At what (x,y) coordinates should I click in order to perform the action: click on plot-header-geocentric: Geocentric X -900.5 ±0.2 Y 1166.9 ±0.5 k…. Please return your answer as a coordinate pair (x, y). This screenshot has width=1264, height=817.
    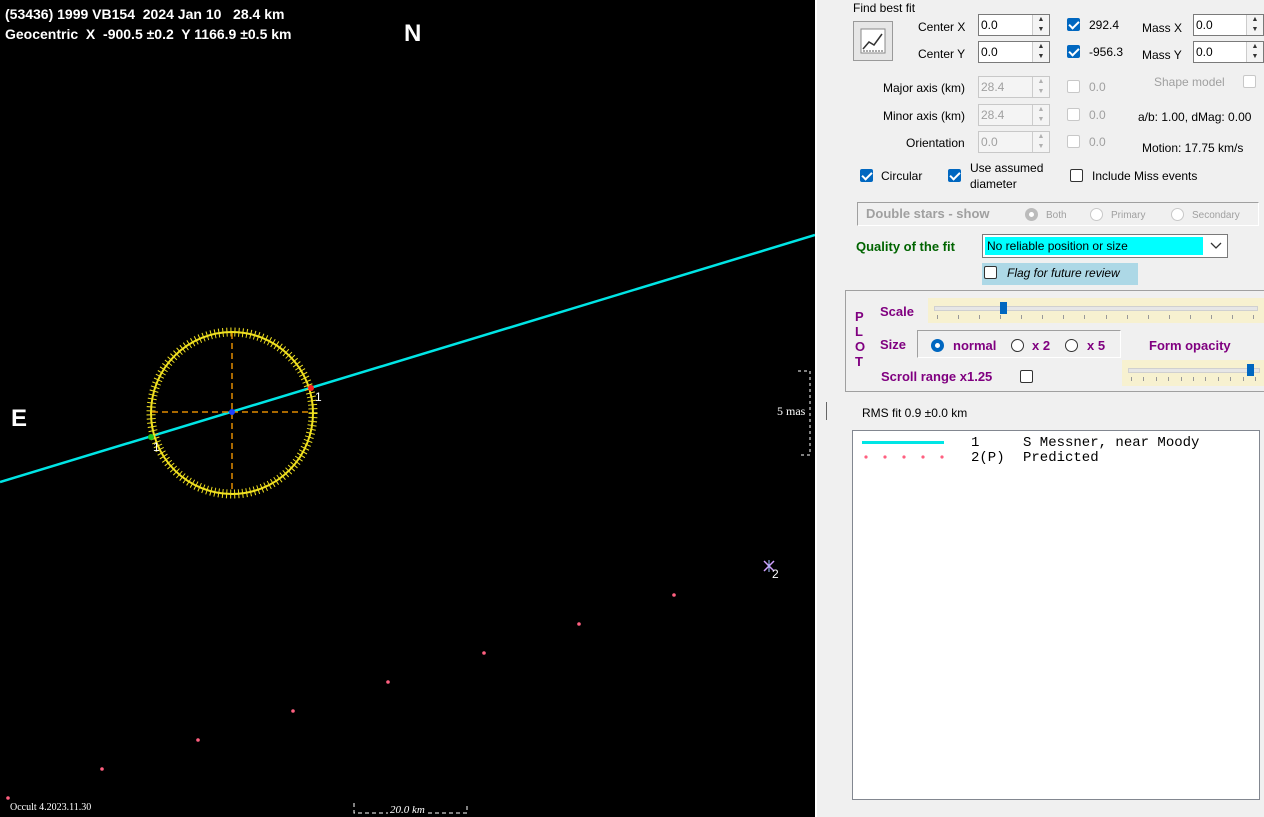
    Looking at the image, I should click on (148, 34).